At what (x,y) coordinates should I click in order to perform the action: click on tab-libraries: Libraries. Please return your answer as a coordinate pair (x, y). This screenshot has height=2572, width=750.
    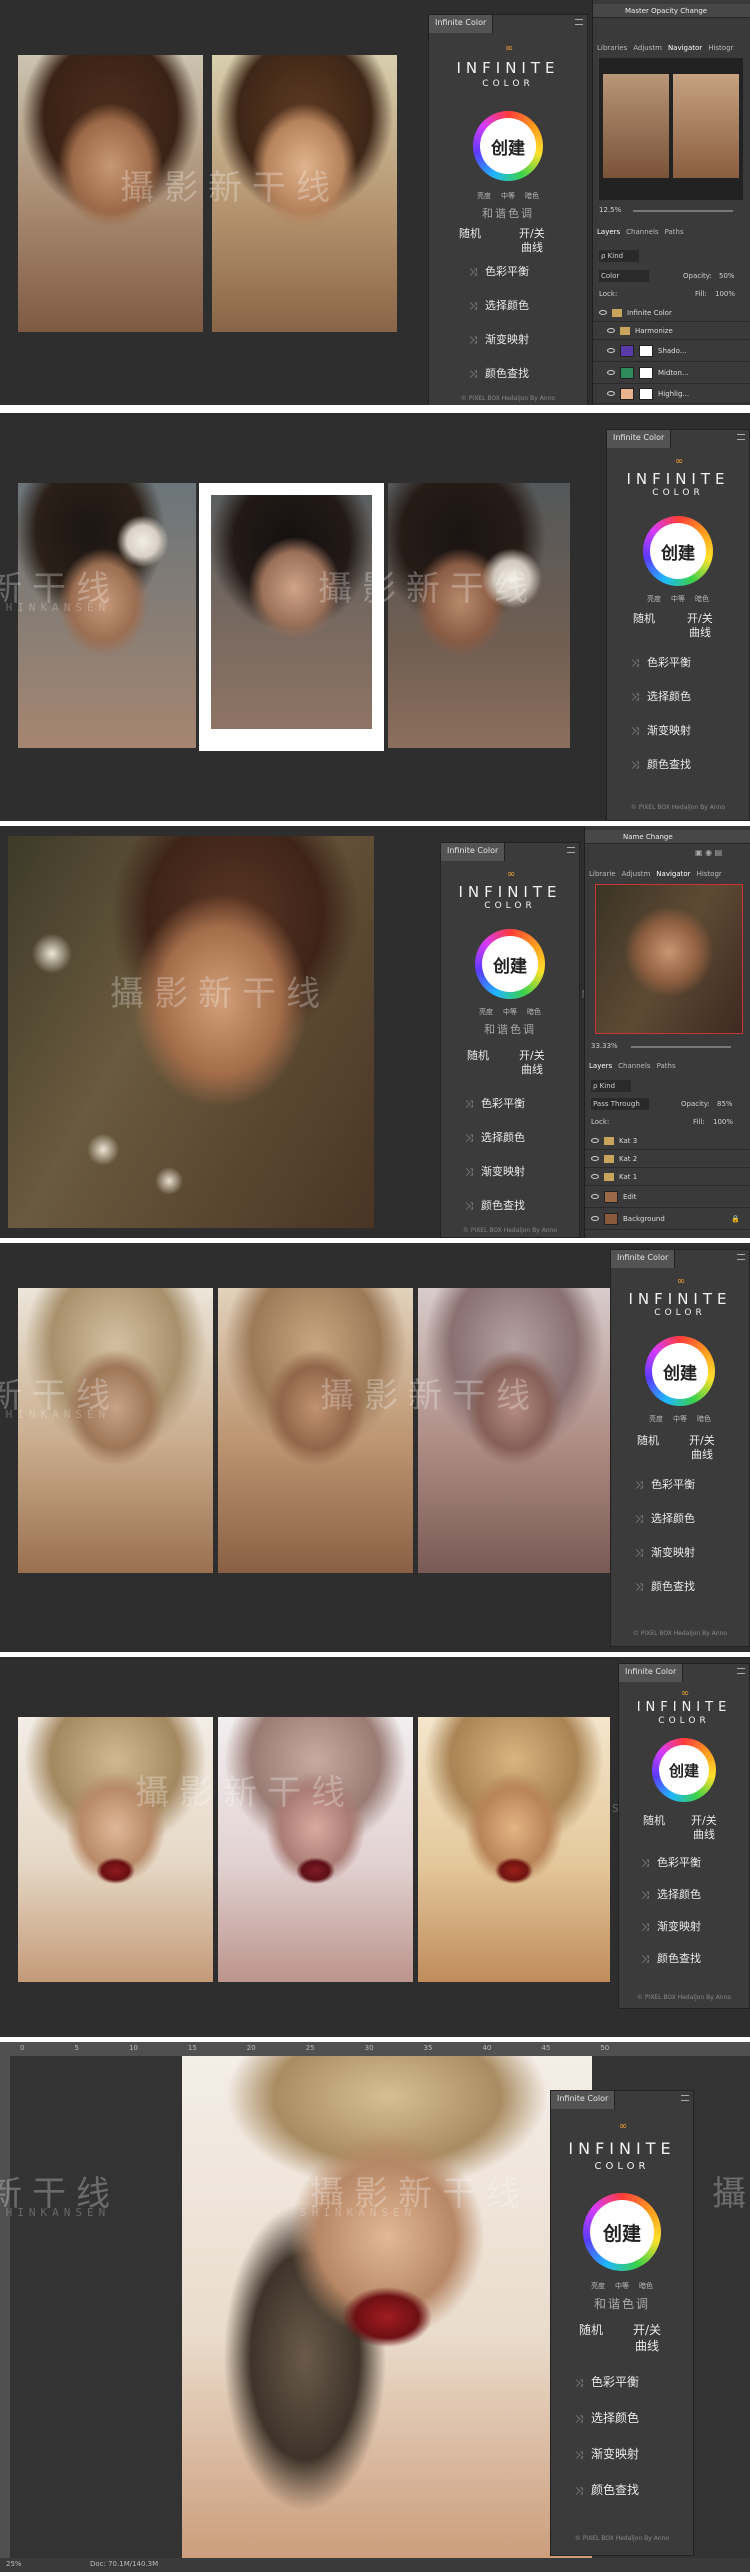
    Looking at the image, I should click on (612, 48).